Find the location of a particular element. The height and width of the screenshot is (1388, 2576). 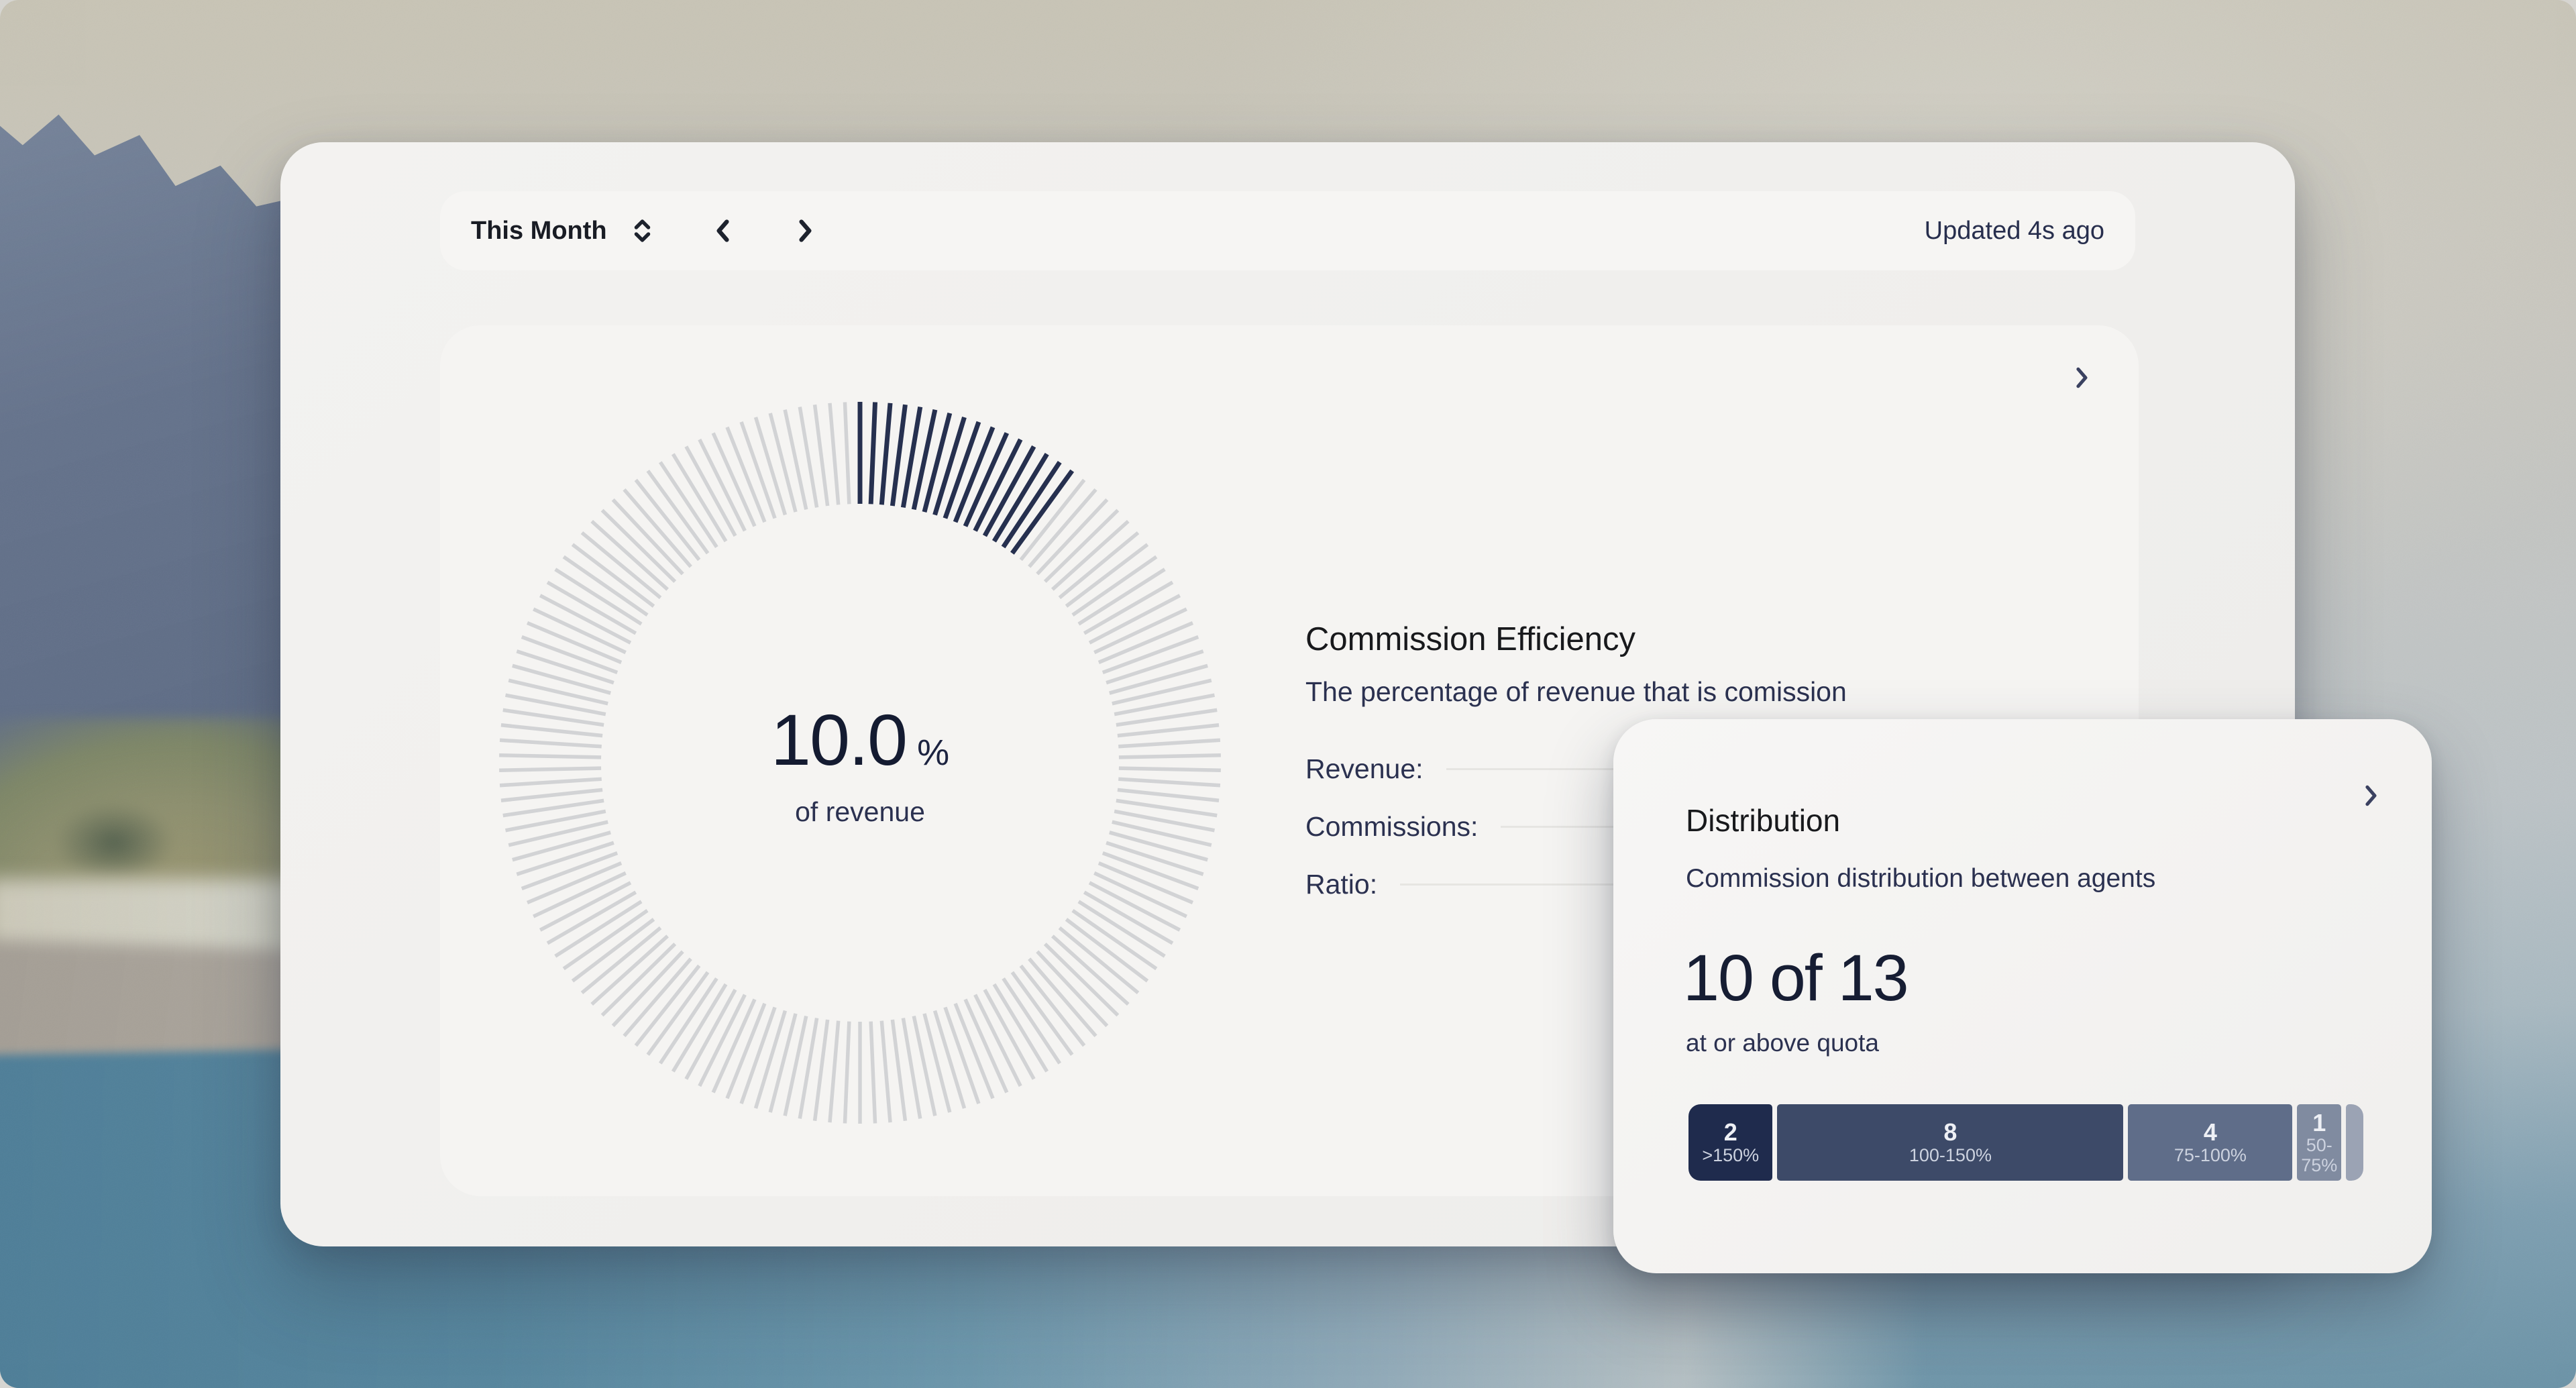

gauge-center: 10.0 % of revenue is located at coordinates (860, 763).